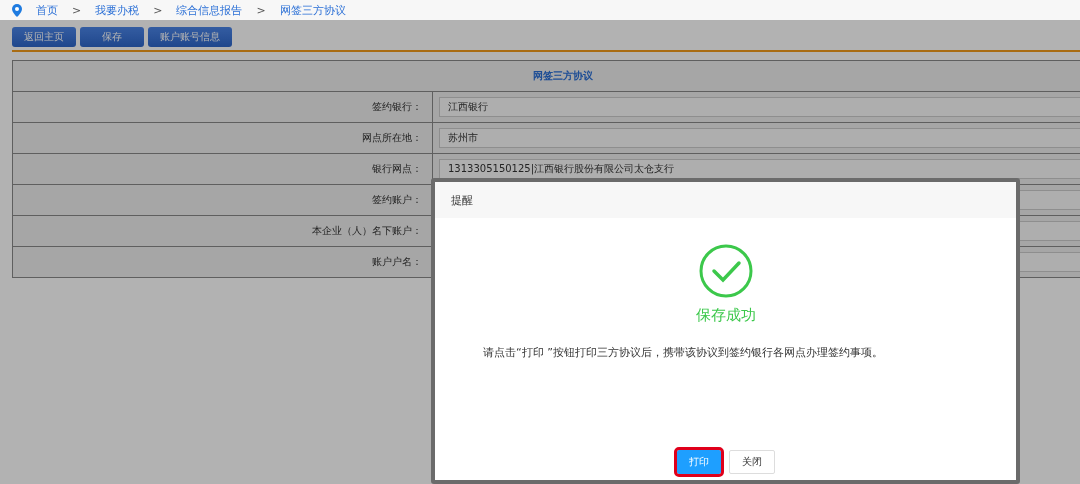 The height and width of the screenshot is (484, 1080). I want to click on dialog-message: 请点击“打印 ”按钮打印三方协议后，携带该协议到签约银行各网点办理签约事项。, so click(683, 352).